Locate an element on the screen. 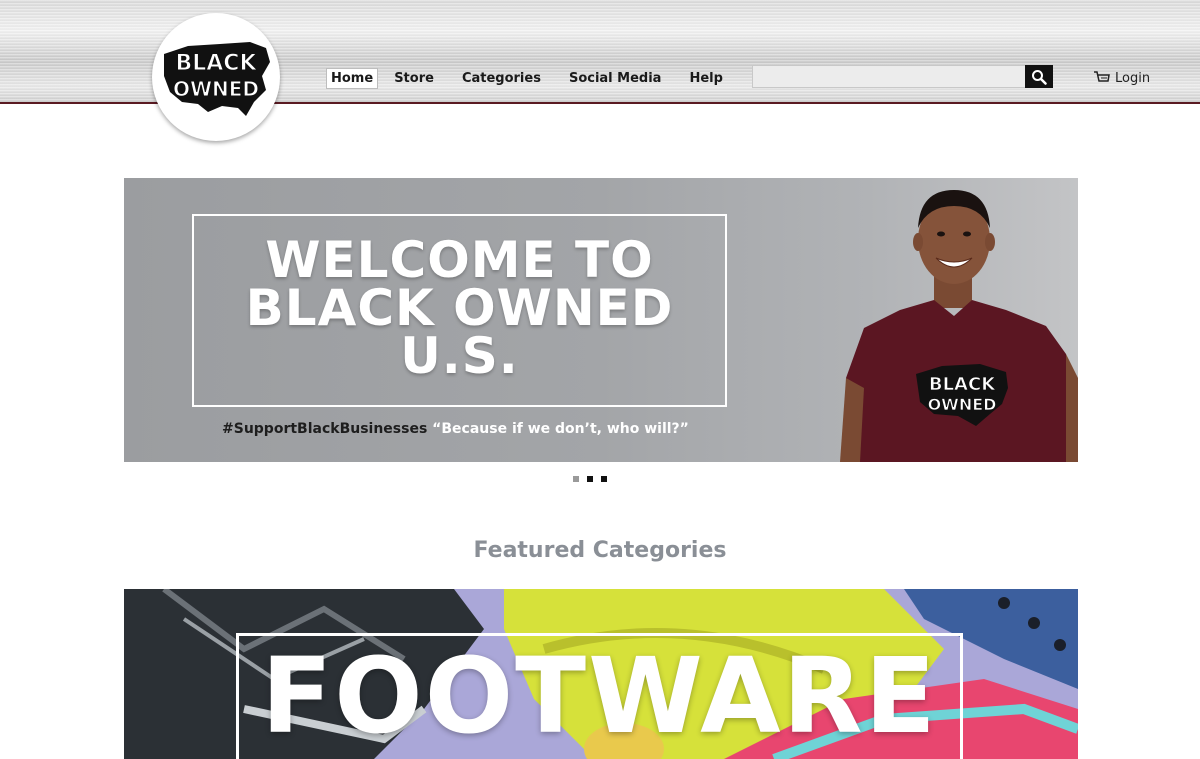  shirt-logo-text-owned: OWNED is located at coordinates (962, 404).